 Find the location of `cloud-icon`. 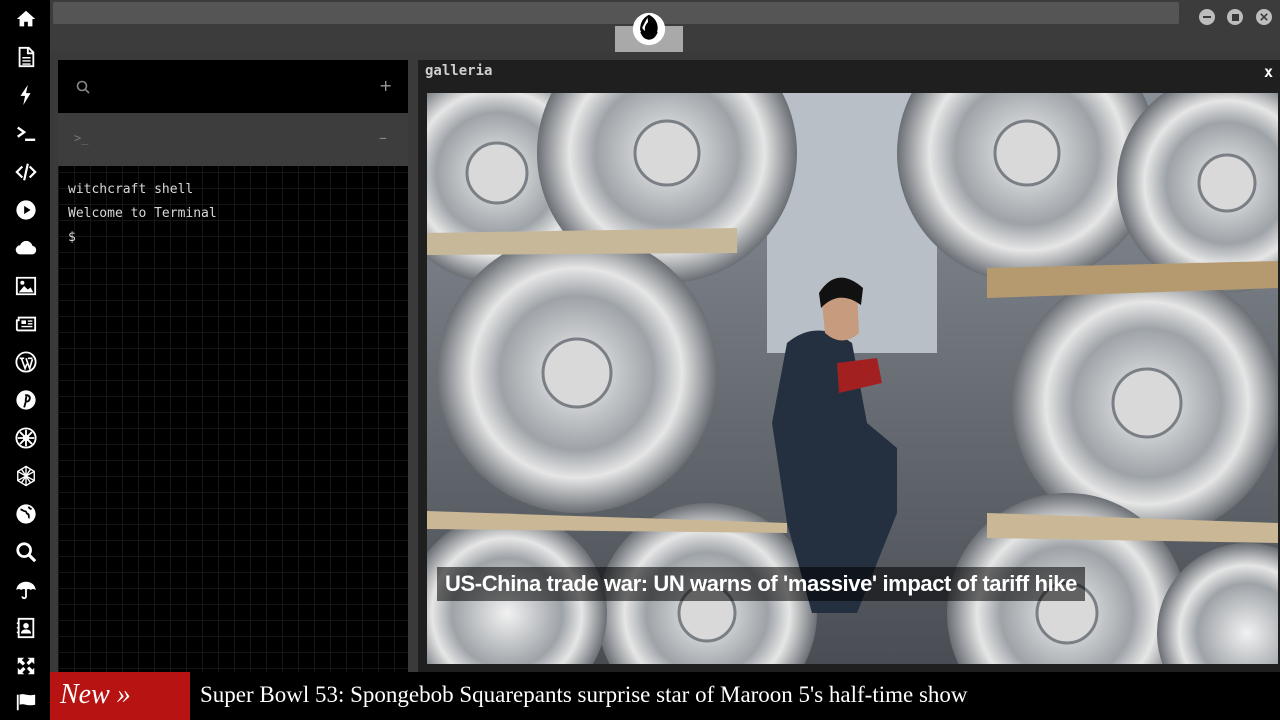

cloud-icon is located at coordinates (26, 248).